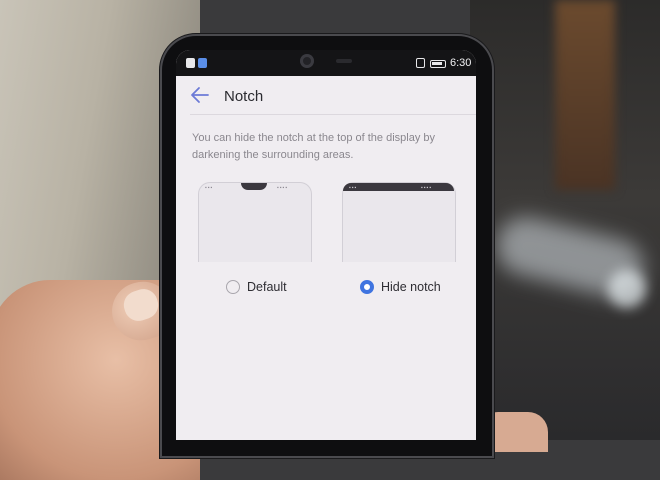  Describe the element at coordinates (307, 61) in the screenshot. I see `front-camera-icon` at that location.